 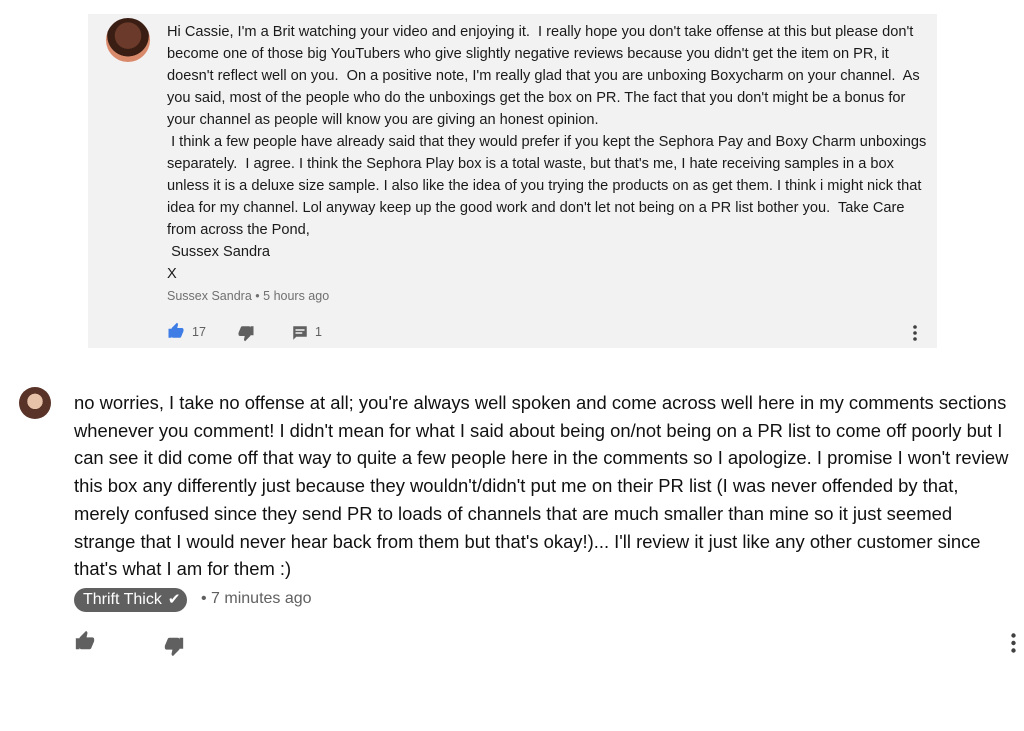 I want to click on reply-author: Thrift Thick, so click(x=122, y=599).